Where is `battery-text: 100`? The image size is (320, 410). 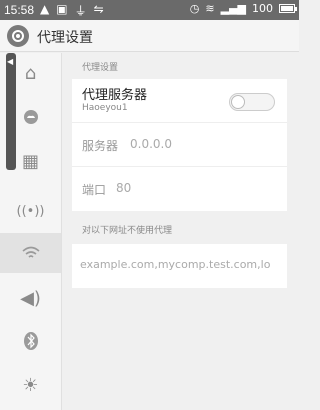
battery-text: 100 is located at coordinates (262, 8).